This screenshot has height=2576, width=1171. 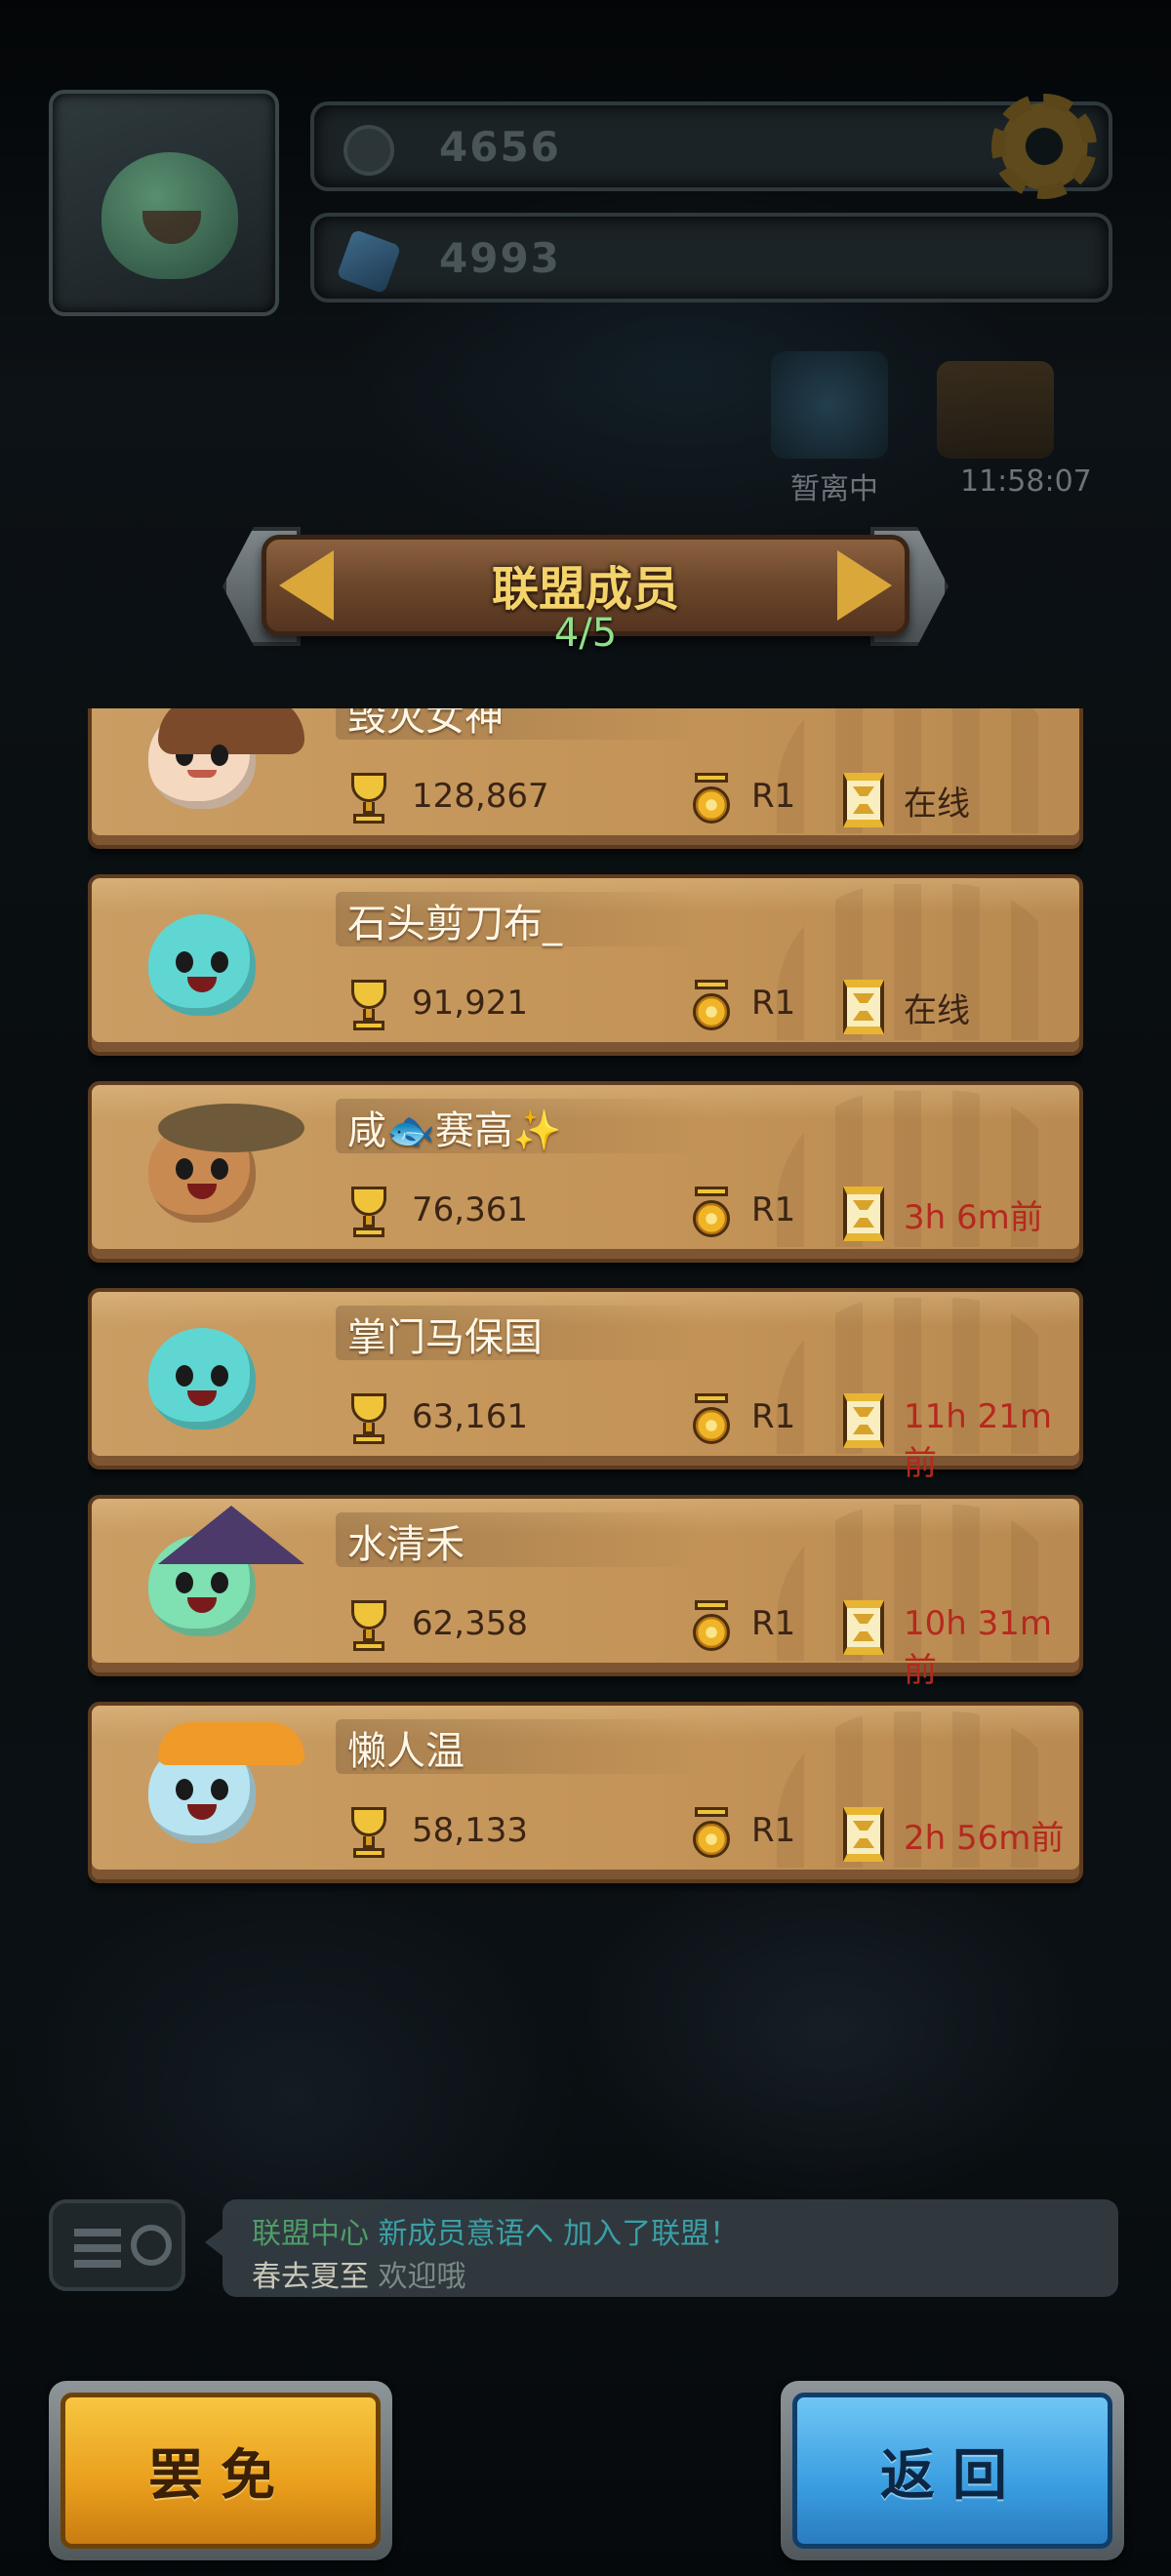 What do you see at coordinates (368, 150) in the screenshot?
I see `coin-icon` at bounding box center [368, 150].